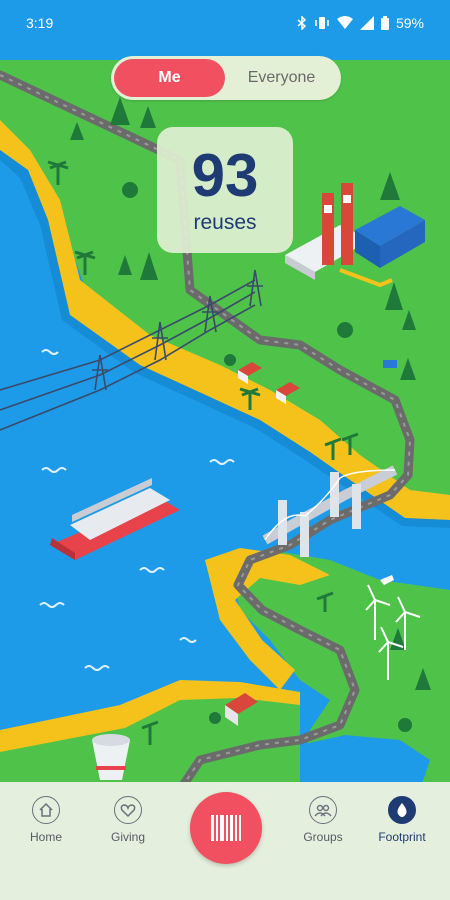  I want to click on nav-giving-label: Giving, so click(127, 837).